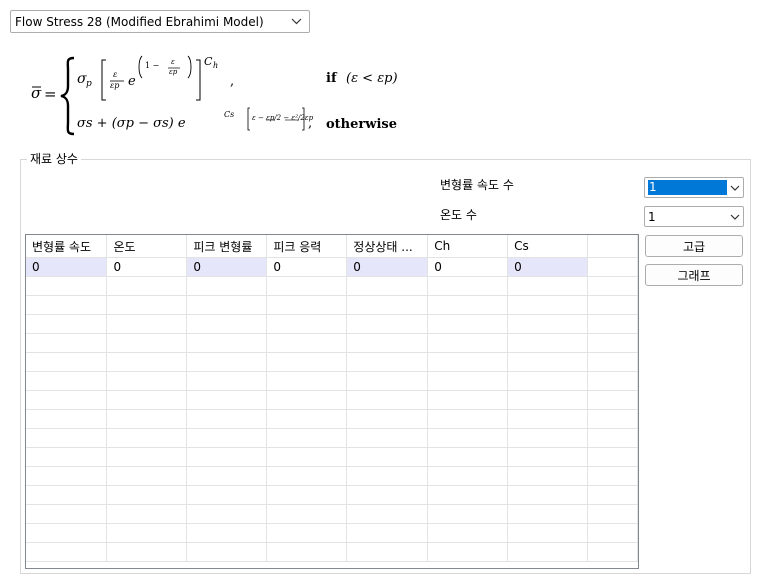  Describe the element at coordinates (548, 246) in the screenshot. I see `column-header: Cs` at that location.